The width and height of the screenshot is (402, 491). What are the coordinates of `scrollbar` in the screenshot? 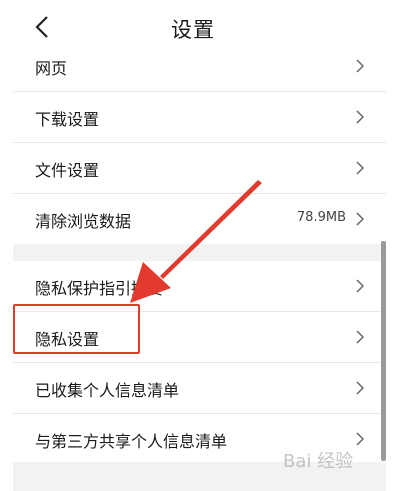 It's located at (383, 351).